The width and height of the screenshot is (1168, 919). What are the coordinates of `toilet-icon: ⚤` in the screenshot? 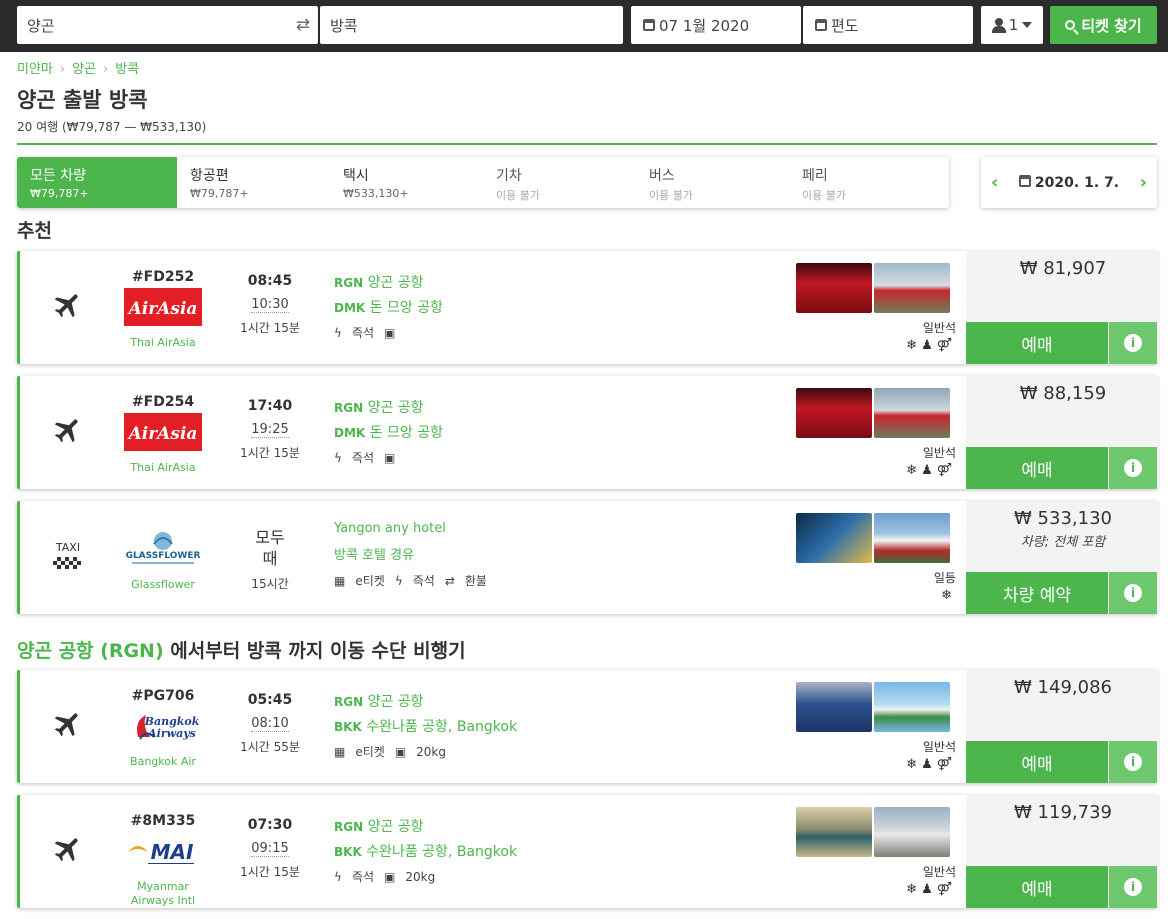 It's located at (946, 889).